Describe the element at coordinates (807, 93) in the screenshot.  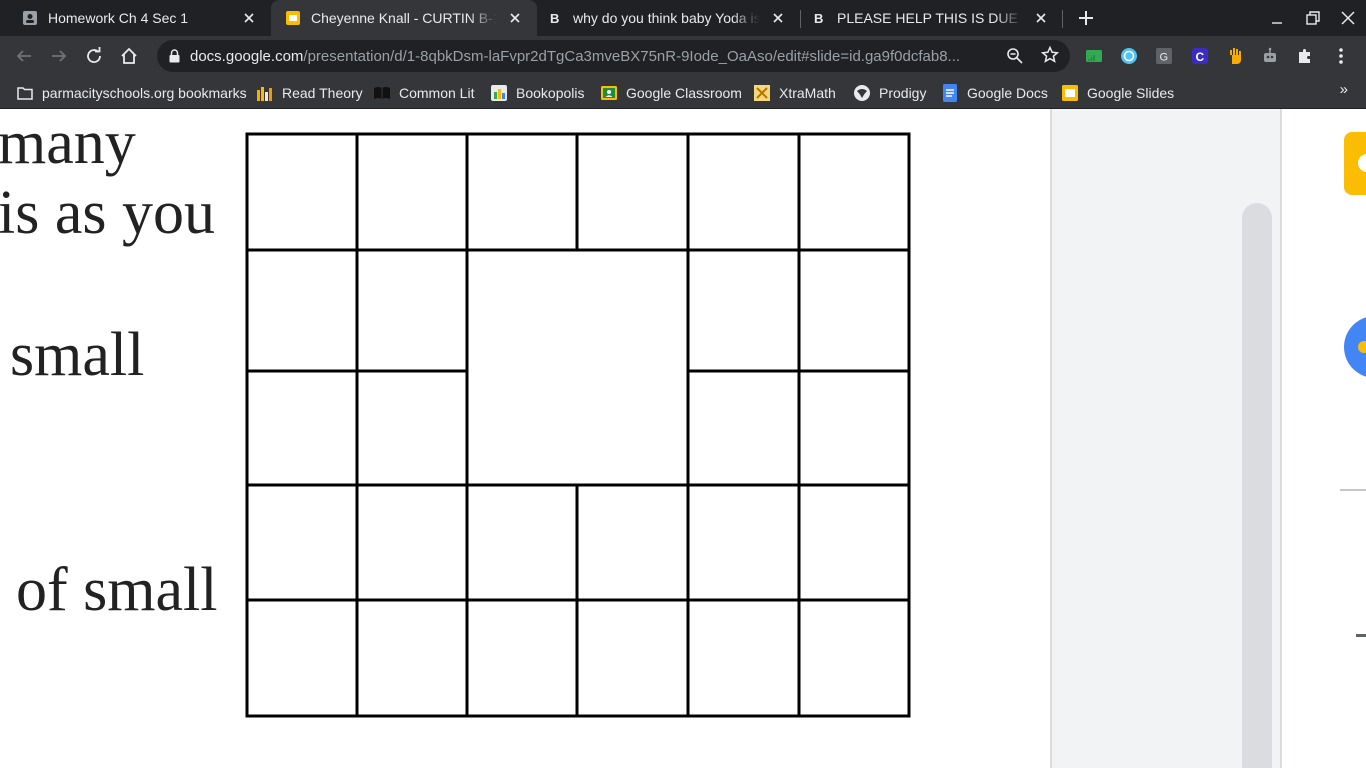
I see `bookmark-label: XtraMath` at that location.